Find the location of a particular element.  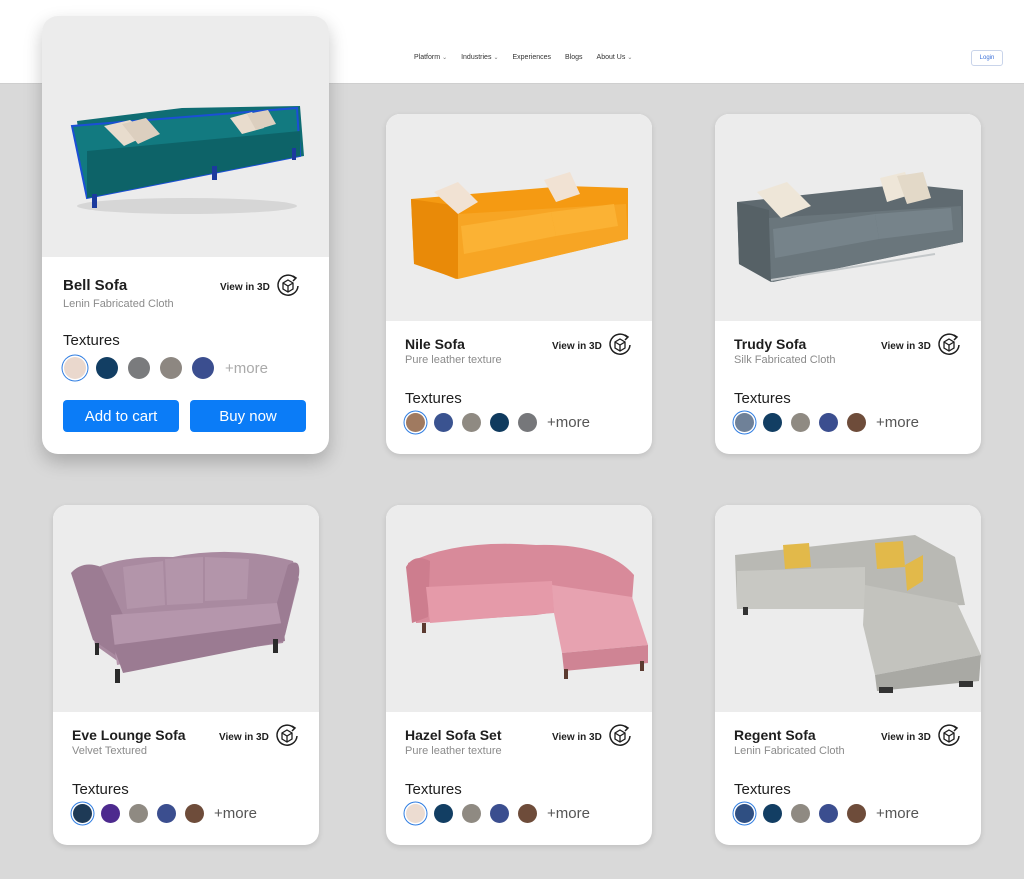

product-name: Hazel Sofa Set is located at coordinates (453, 735).